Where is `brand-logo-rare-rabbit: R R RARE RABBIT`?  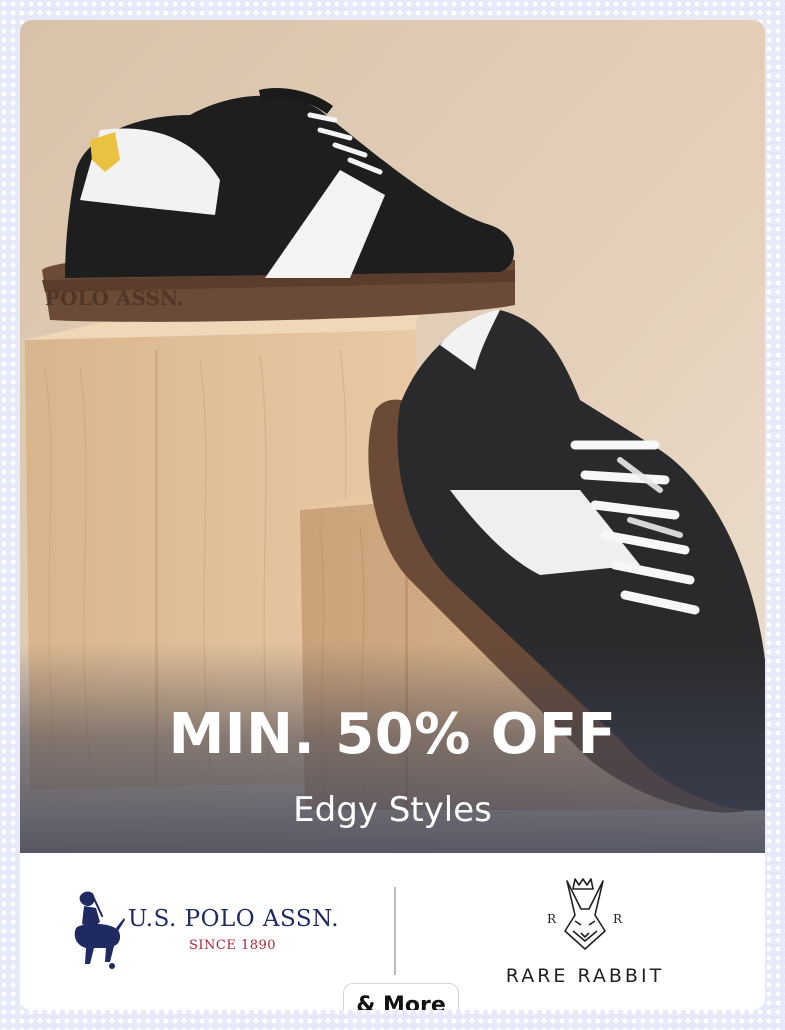
brand-logo-rare-rabbit: R R RARE RABBIT is located at coordinates (585, 935).